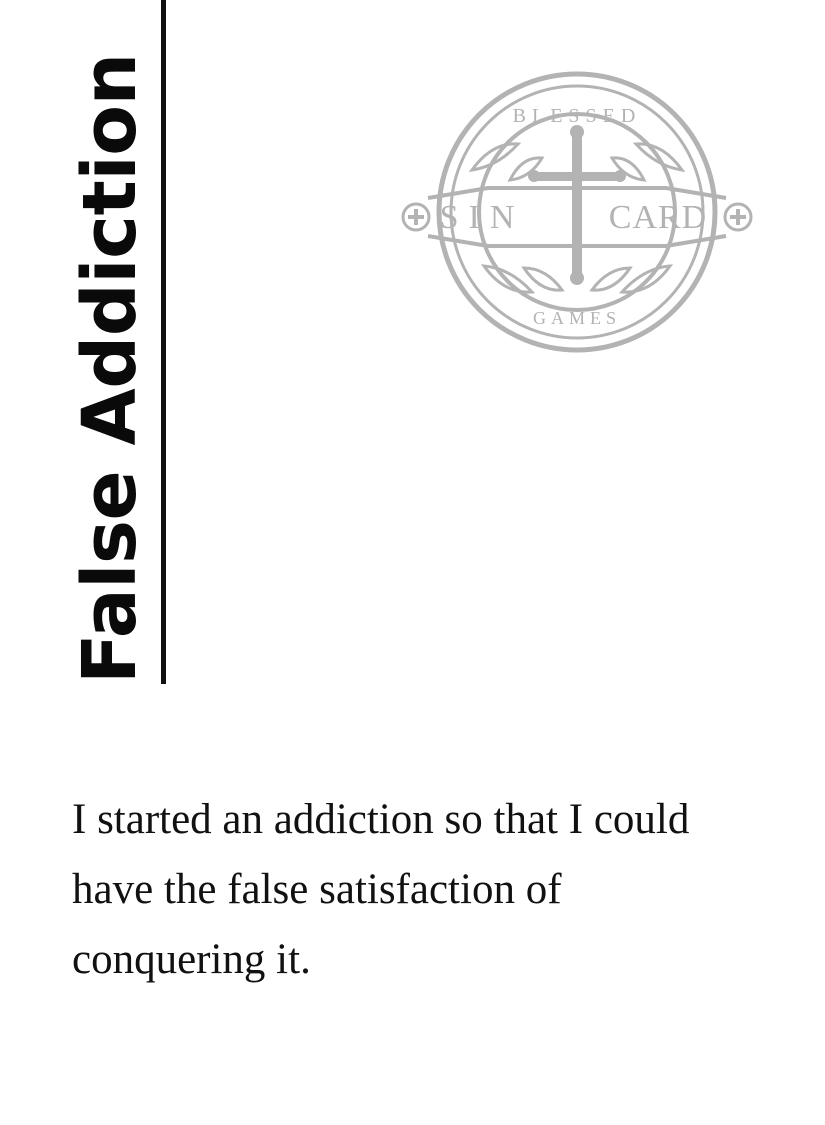  I want to click on logo-top-text: BLESSED, so click(577, 116).